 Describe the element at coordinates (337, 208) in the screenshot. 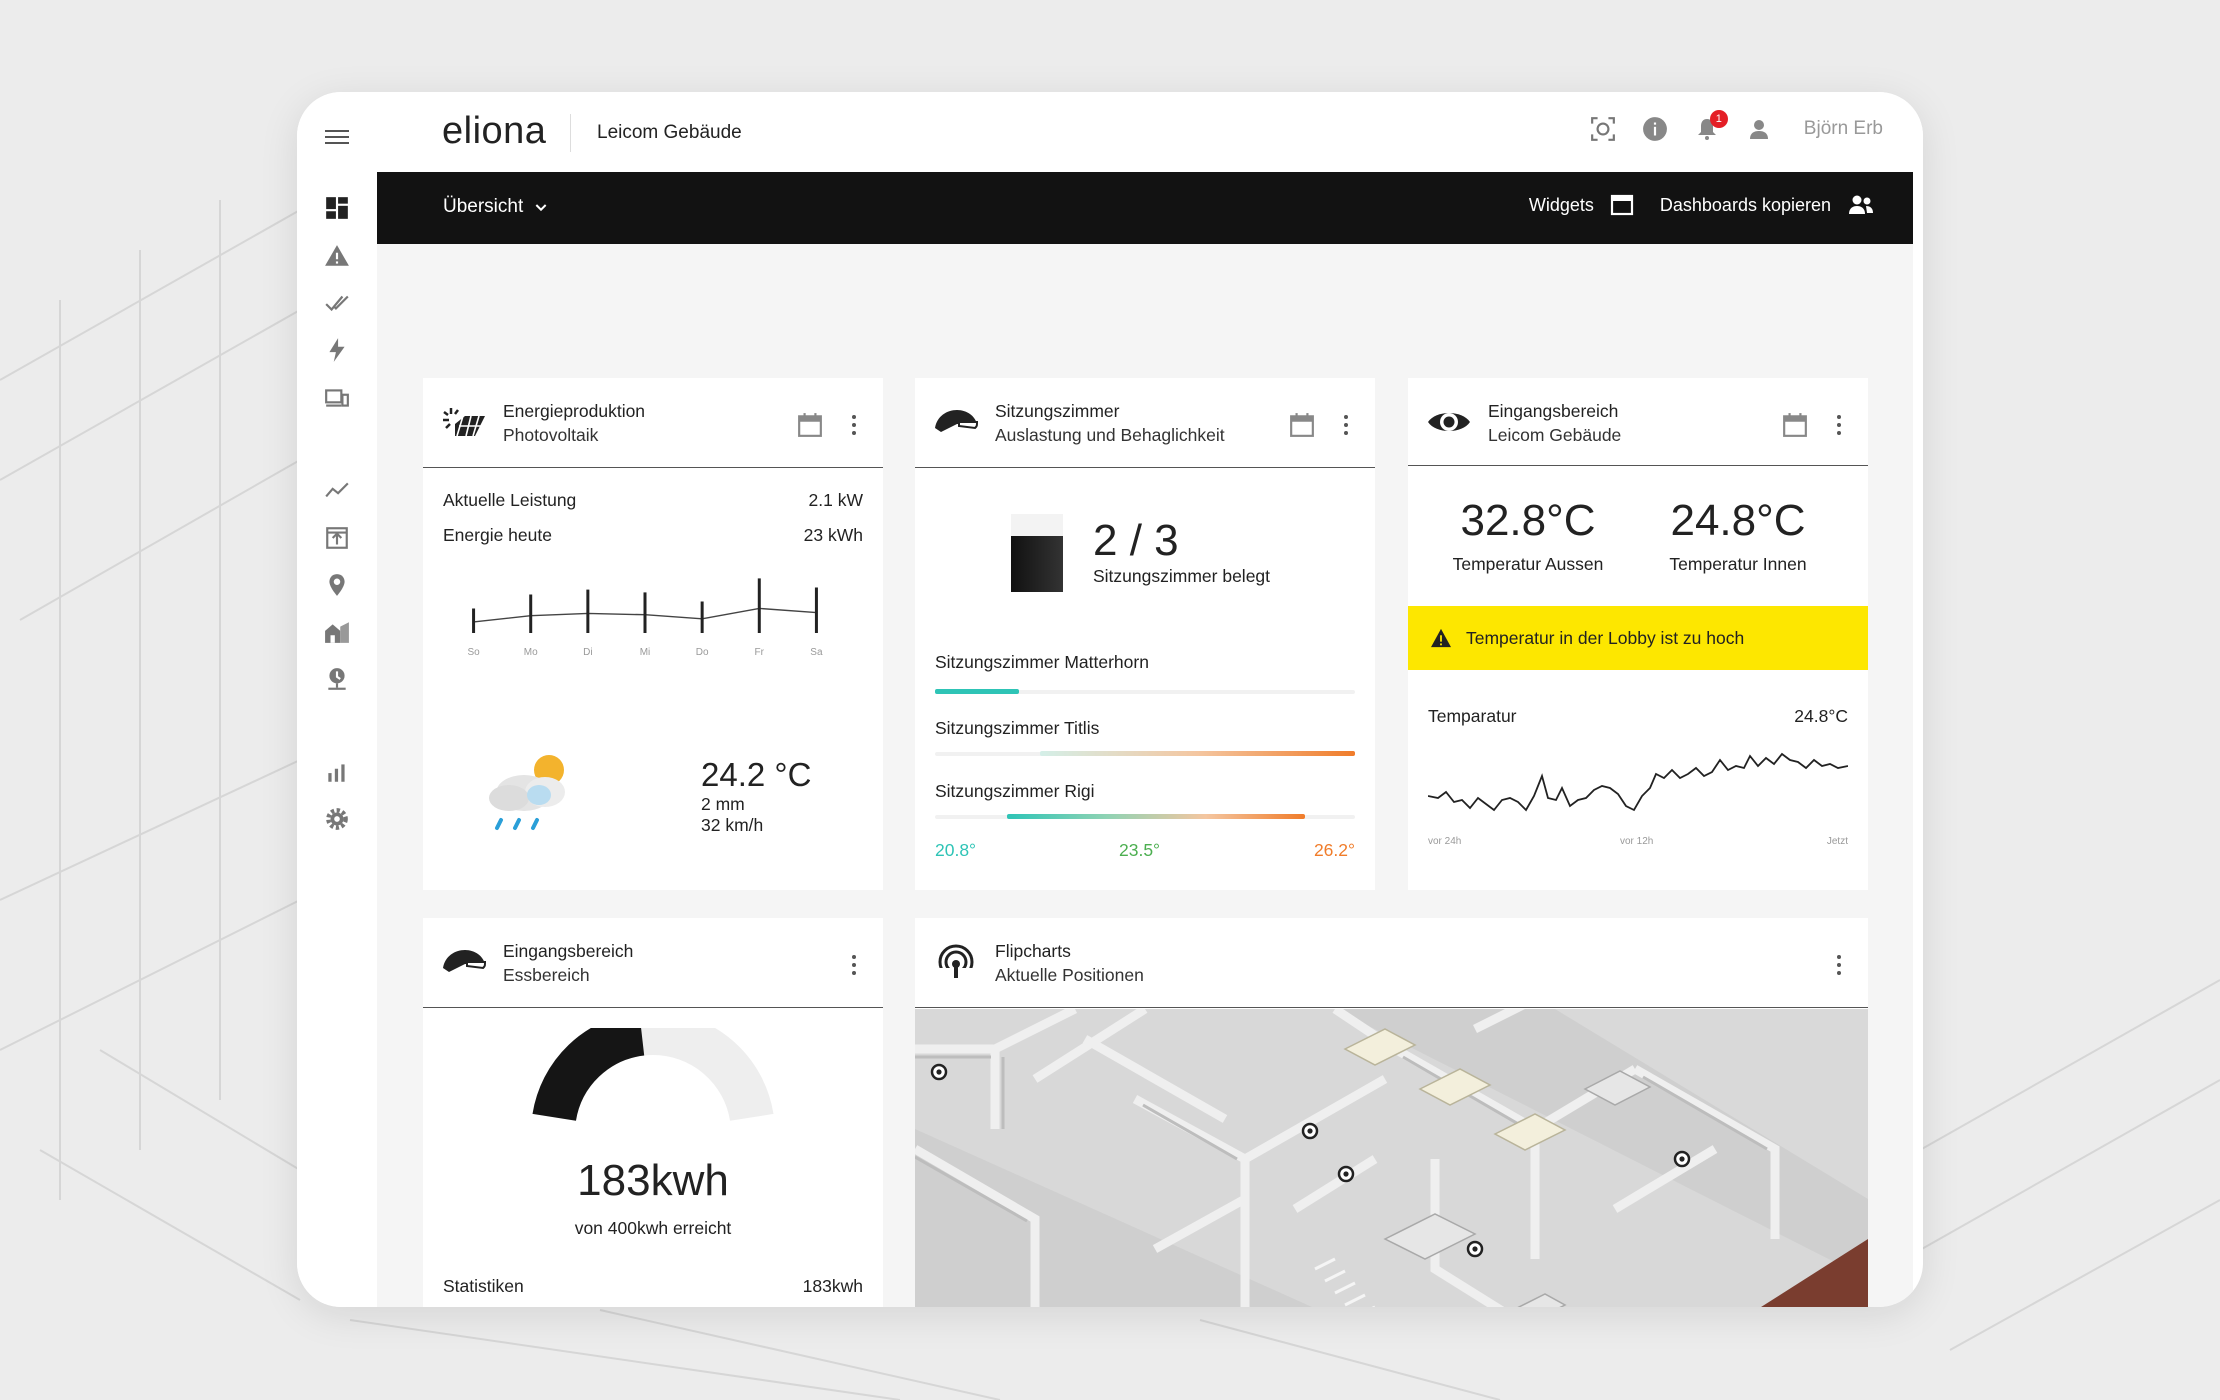

I see `dashboard-icon` at that location.